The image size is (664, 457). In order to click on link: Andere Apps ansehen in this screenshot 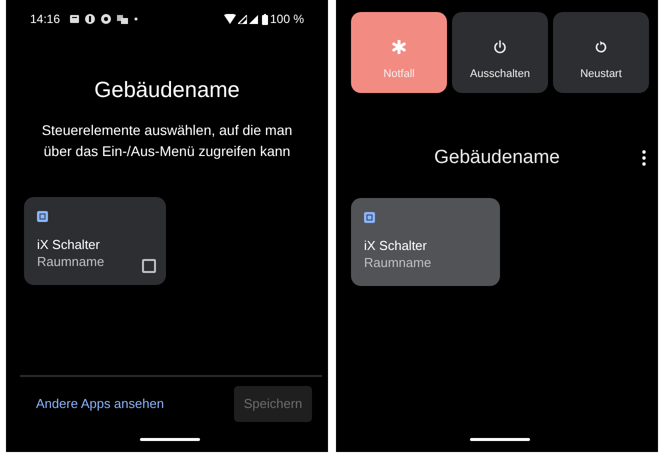, I will do `click(100, 404)`.